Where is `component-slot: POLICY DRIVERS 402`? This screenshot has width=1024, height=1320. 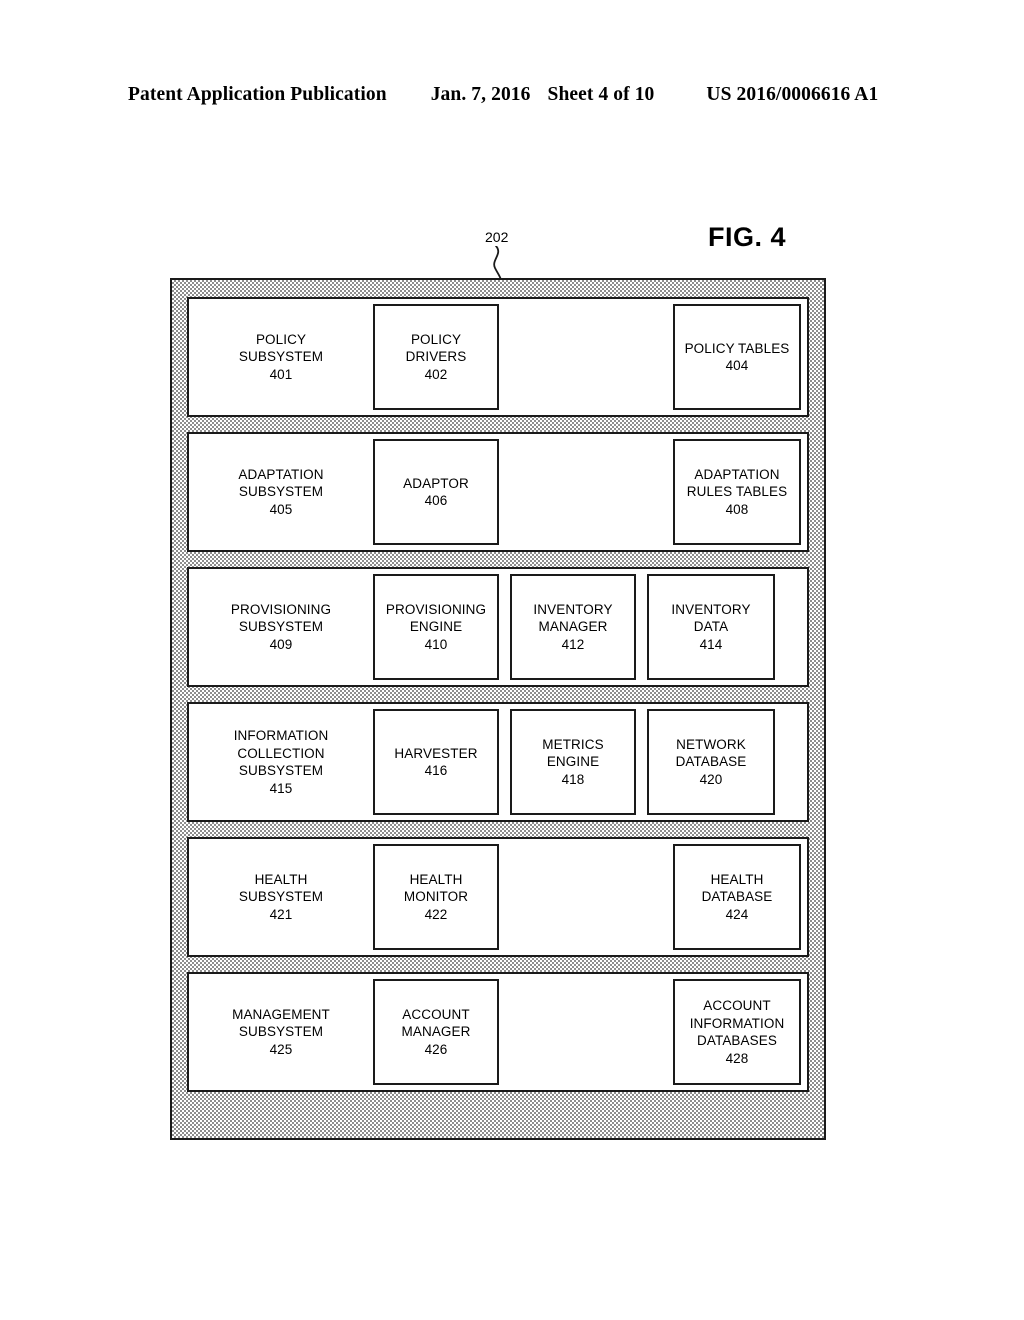 component-slot: POLICY DRIVERS 402 is located at coordinates (436, 357).